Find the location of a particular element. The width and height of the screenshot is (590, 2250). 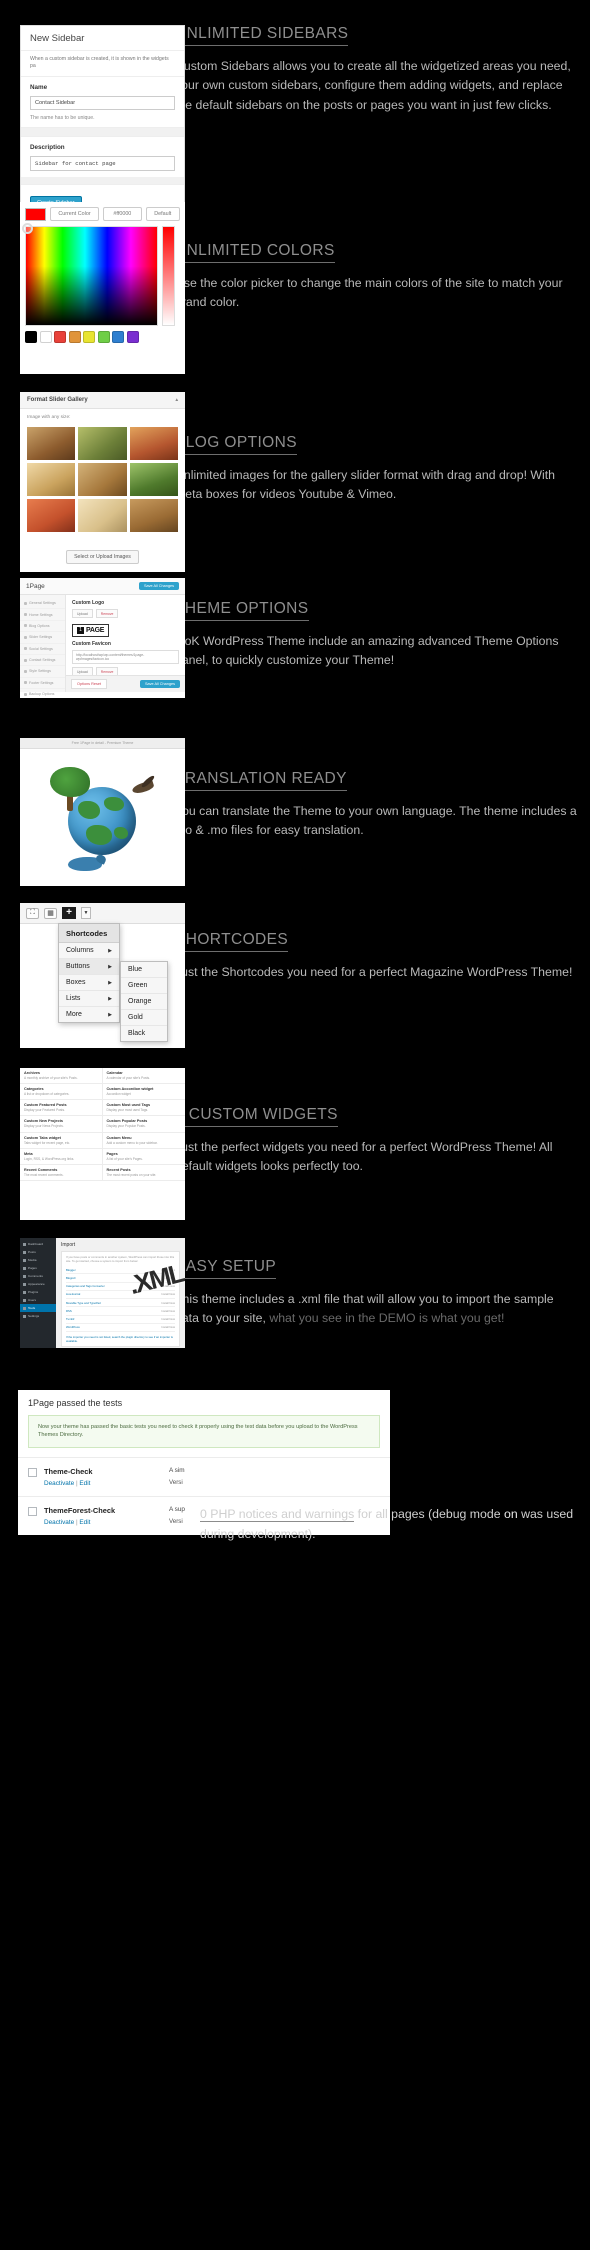

sidebar-item-footer-settings: Footer Settings is located at coordinates (42, 683).